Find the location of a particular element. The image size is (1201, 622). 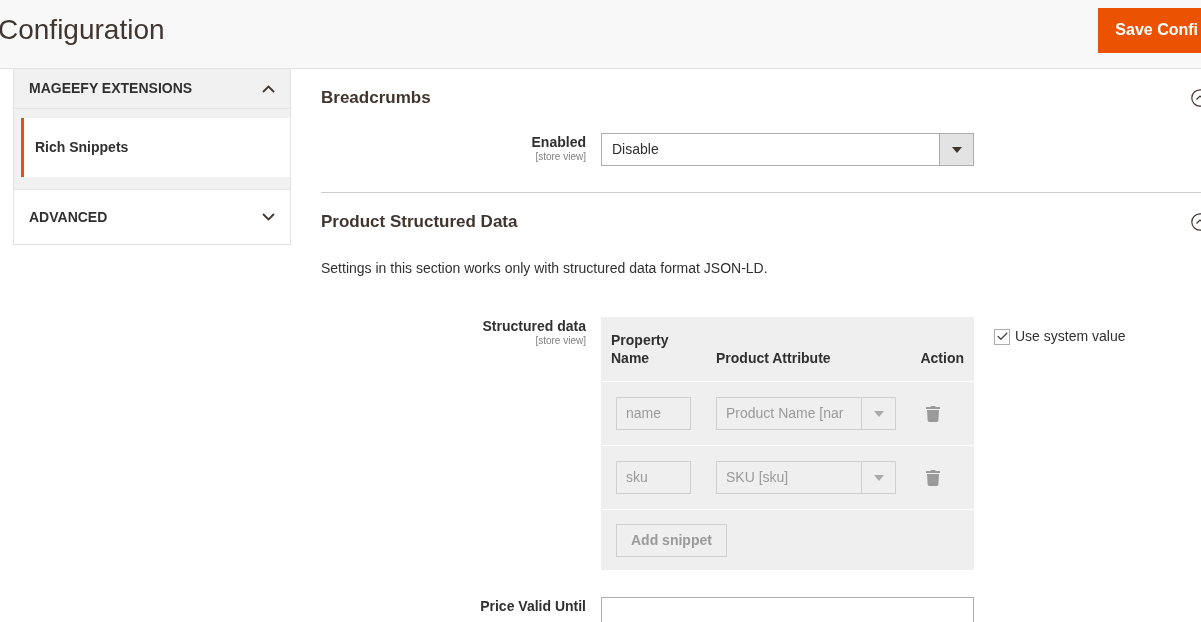

section-header: Breadcrumbs is located at coordinates (761, 97).